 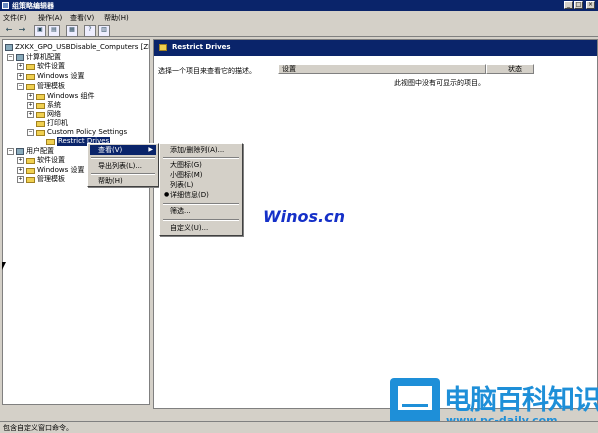 What do you see at coordinates (54, 31) in the screenshot?
I see `show-tree-icon: ▤` at bounding box center [54, 31].